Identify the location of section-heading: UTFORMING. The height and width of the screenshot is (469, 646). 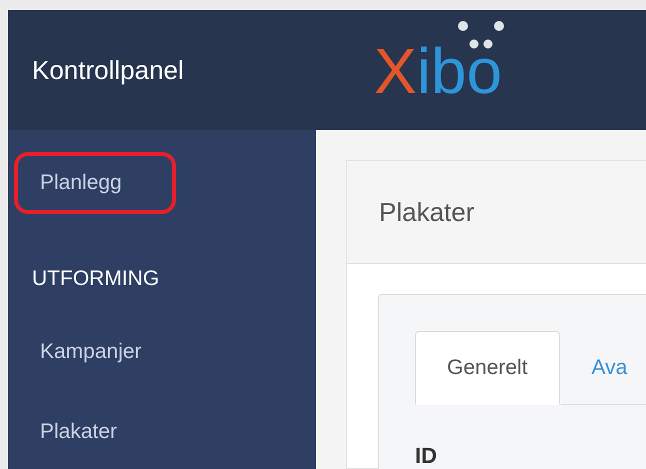
(96, 279).